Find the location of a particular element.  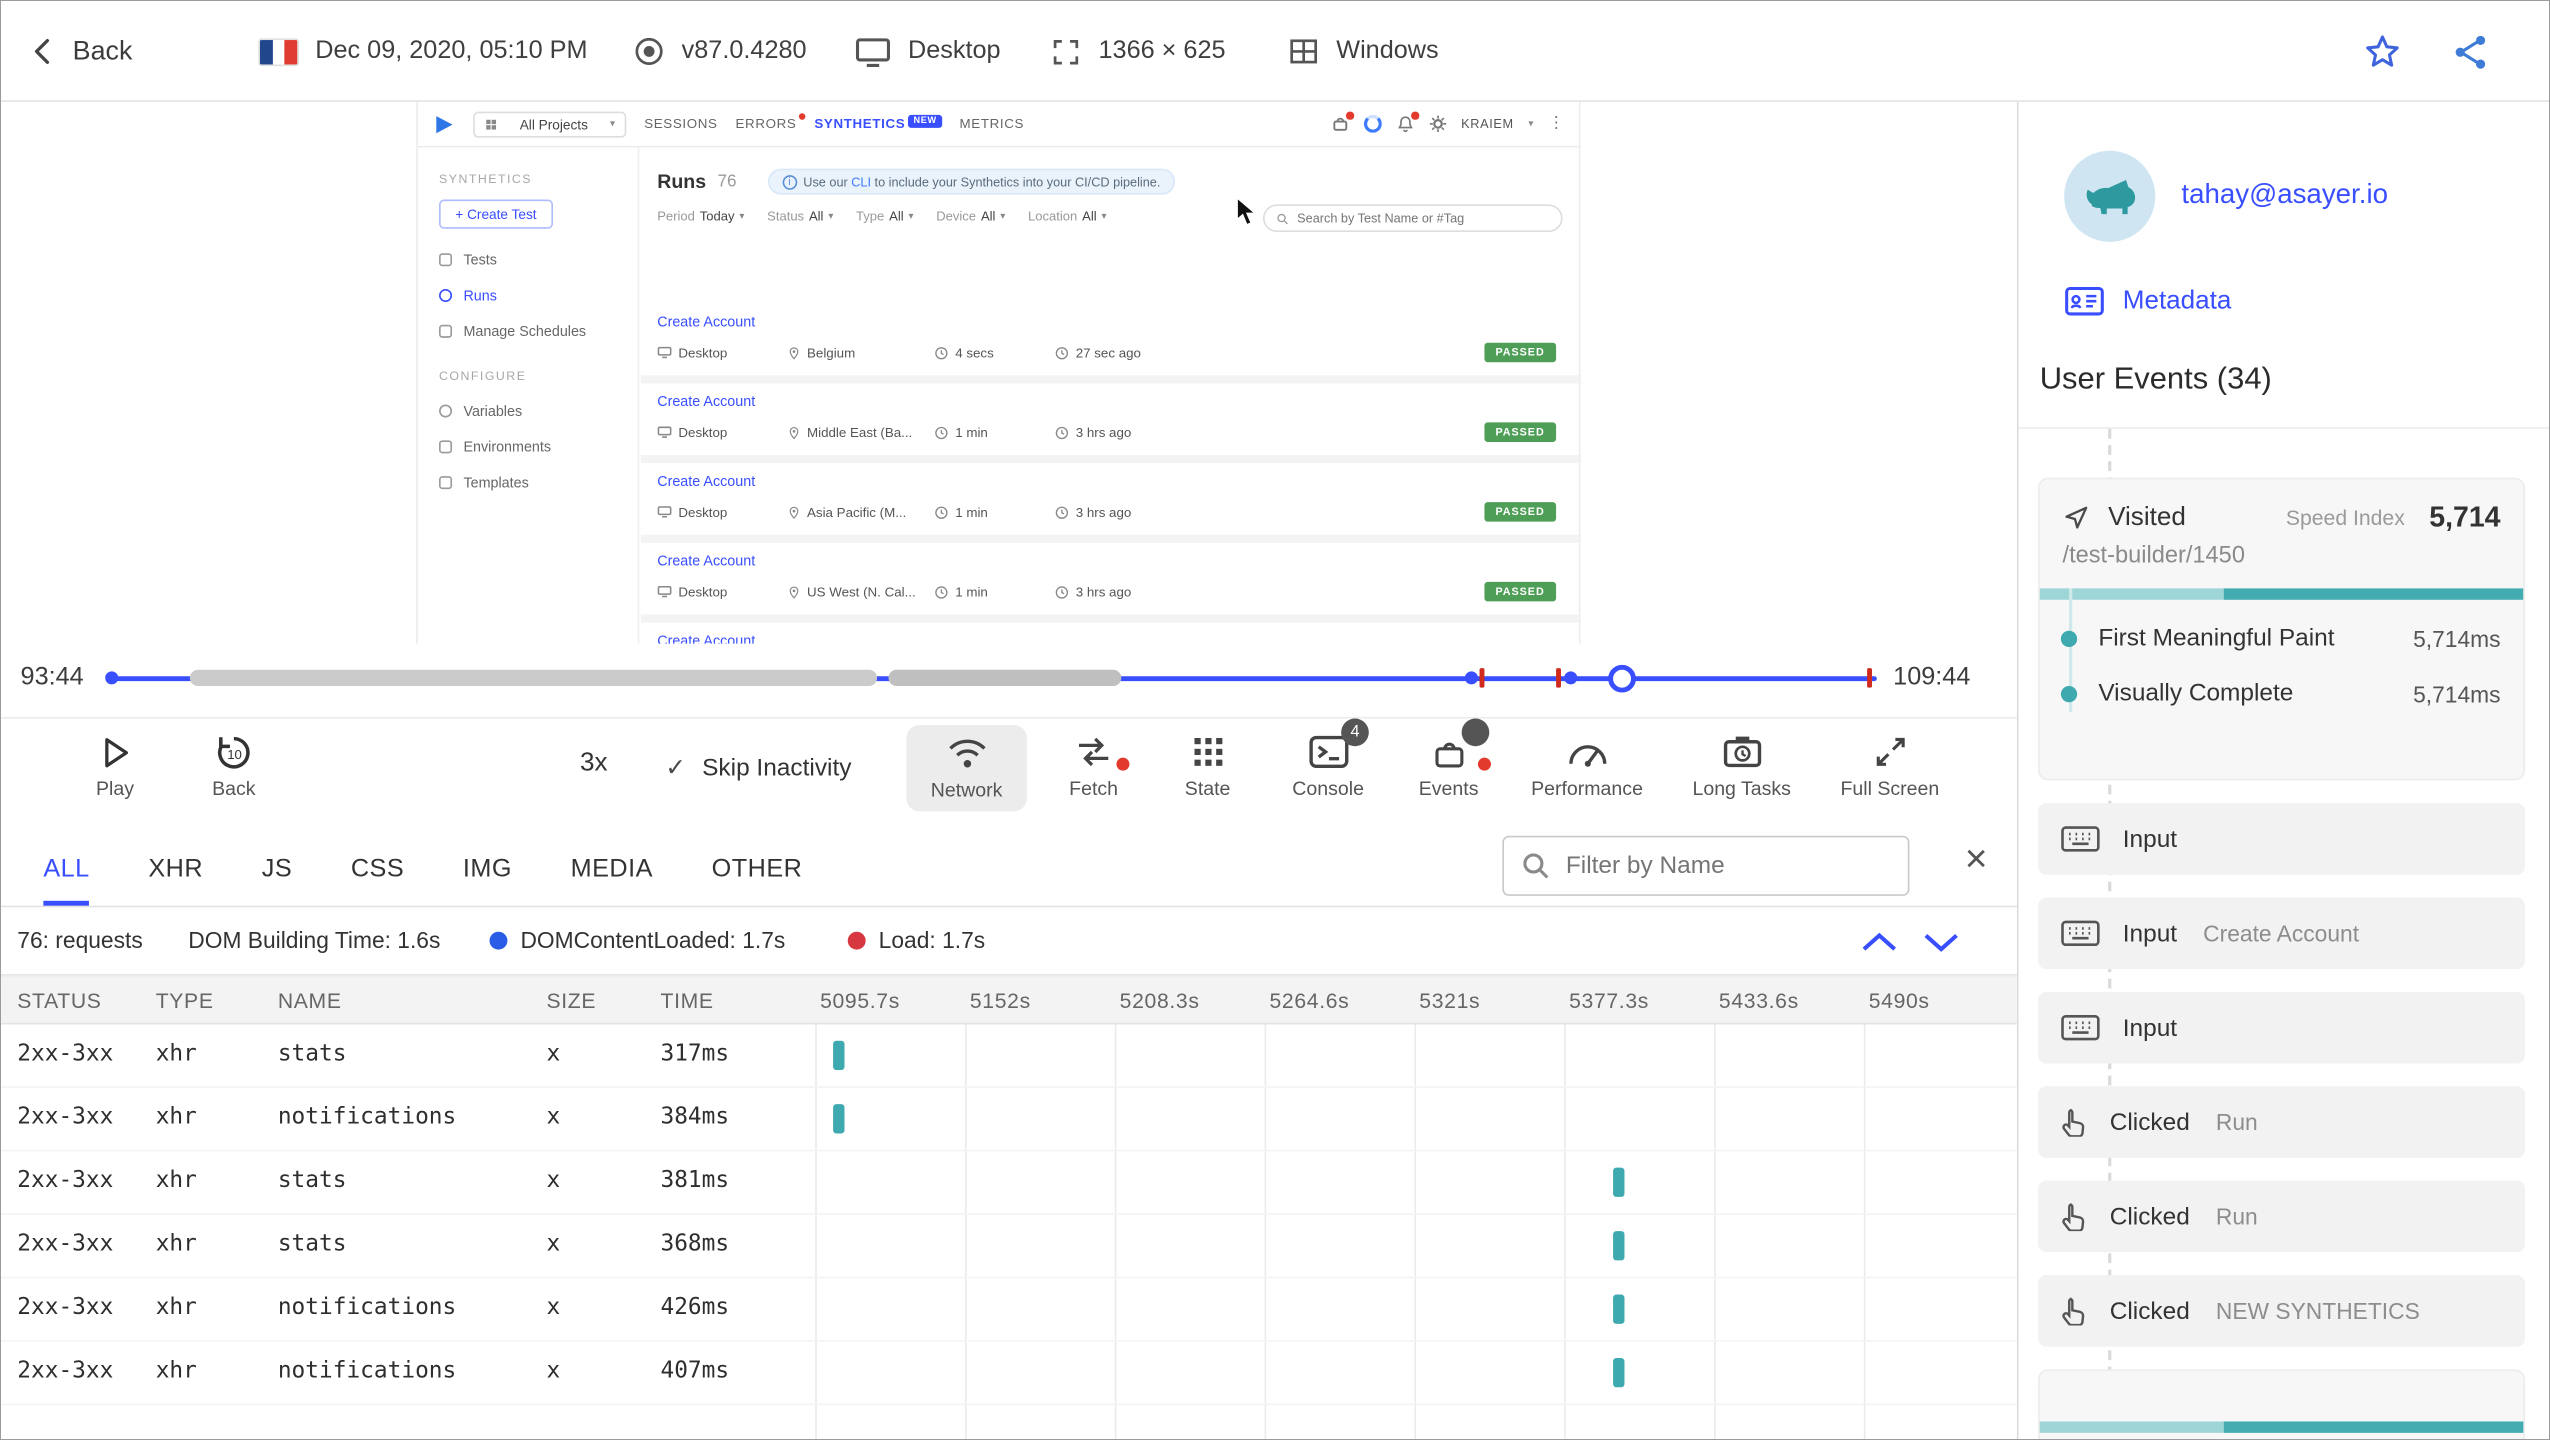

tab-other: OTHER is located at coordinates (757, 880).